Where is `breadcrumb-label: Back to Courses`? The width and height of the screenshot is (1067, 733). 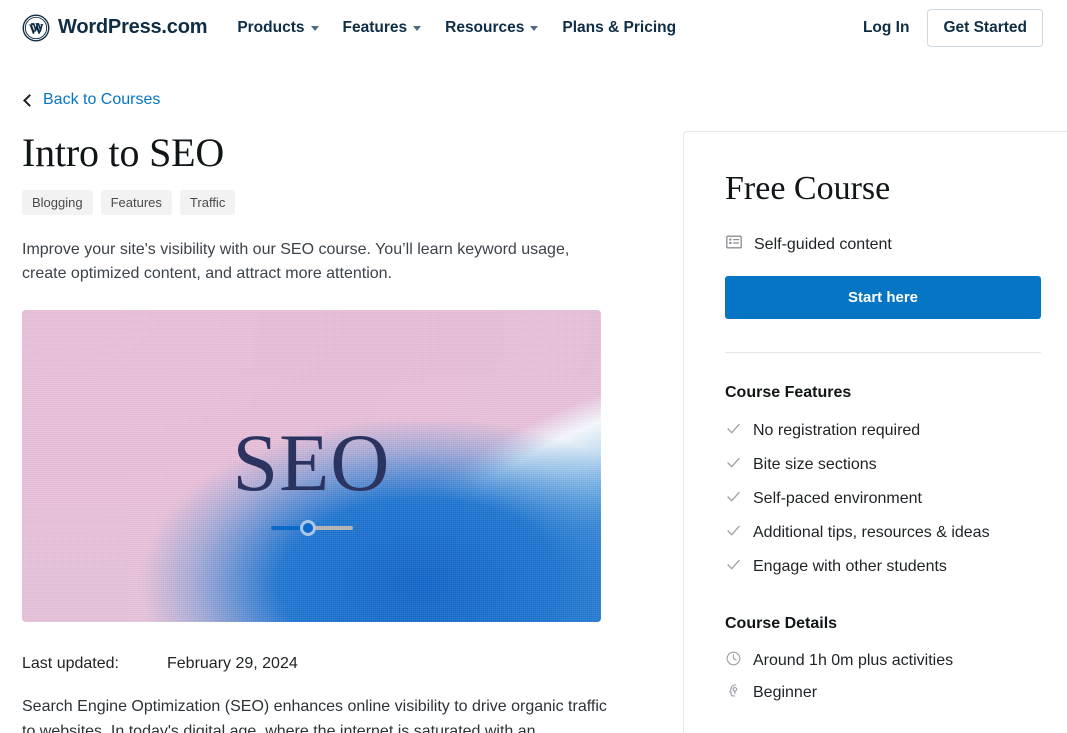
breadcrumb-label: Back to Courses is located at coordinates (102, 99).